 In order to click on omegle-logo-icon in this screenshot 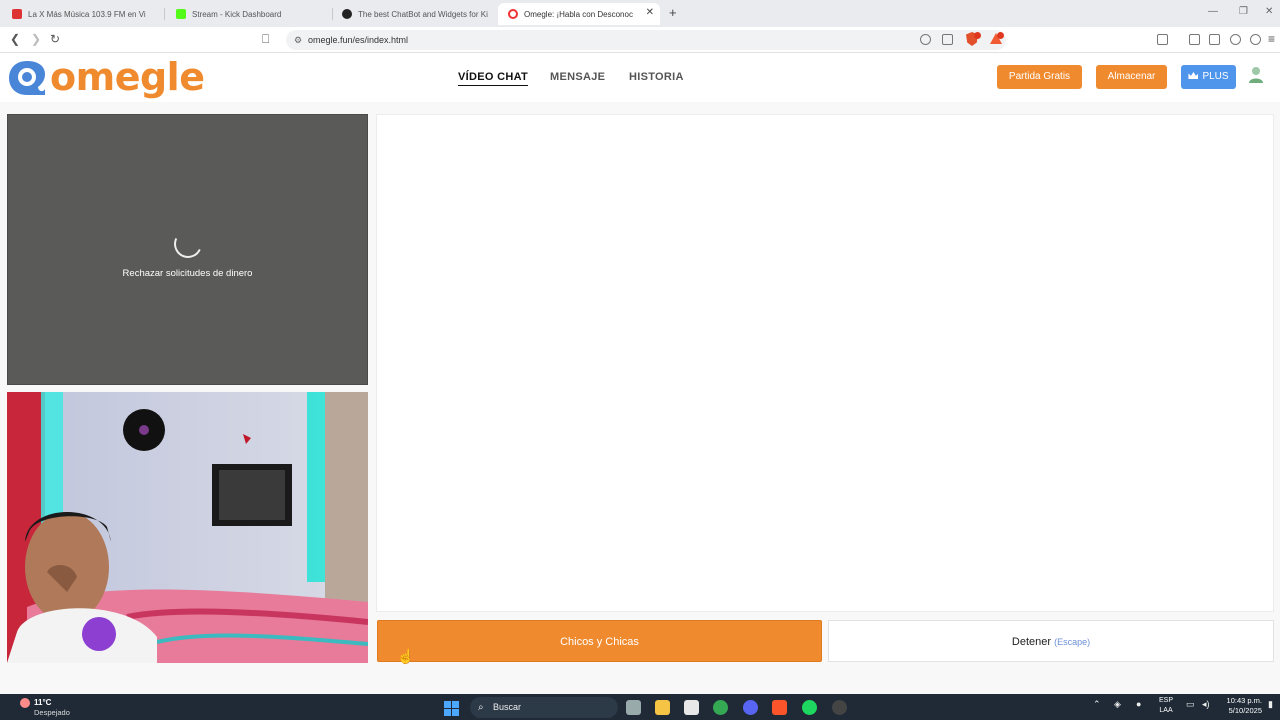, I will do `click(27, 78)`.